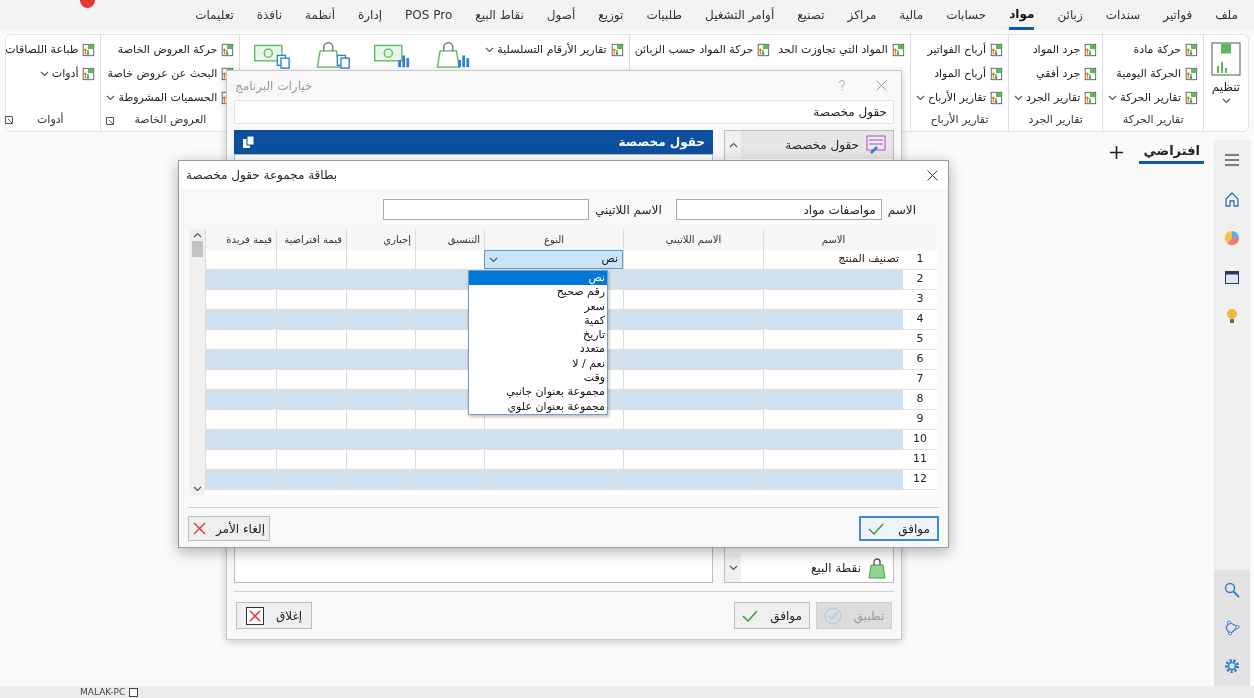 Image resolution: width=1254 pixels, height=698 pixels. What do you see at coordinates (1232, 316) in the screenshot?
I see `lightbulb-icon` at bounding box center [1232, 316].